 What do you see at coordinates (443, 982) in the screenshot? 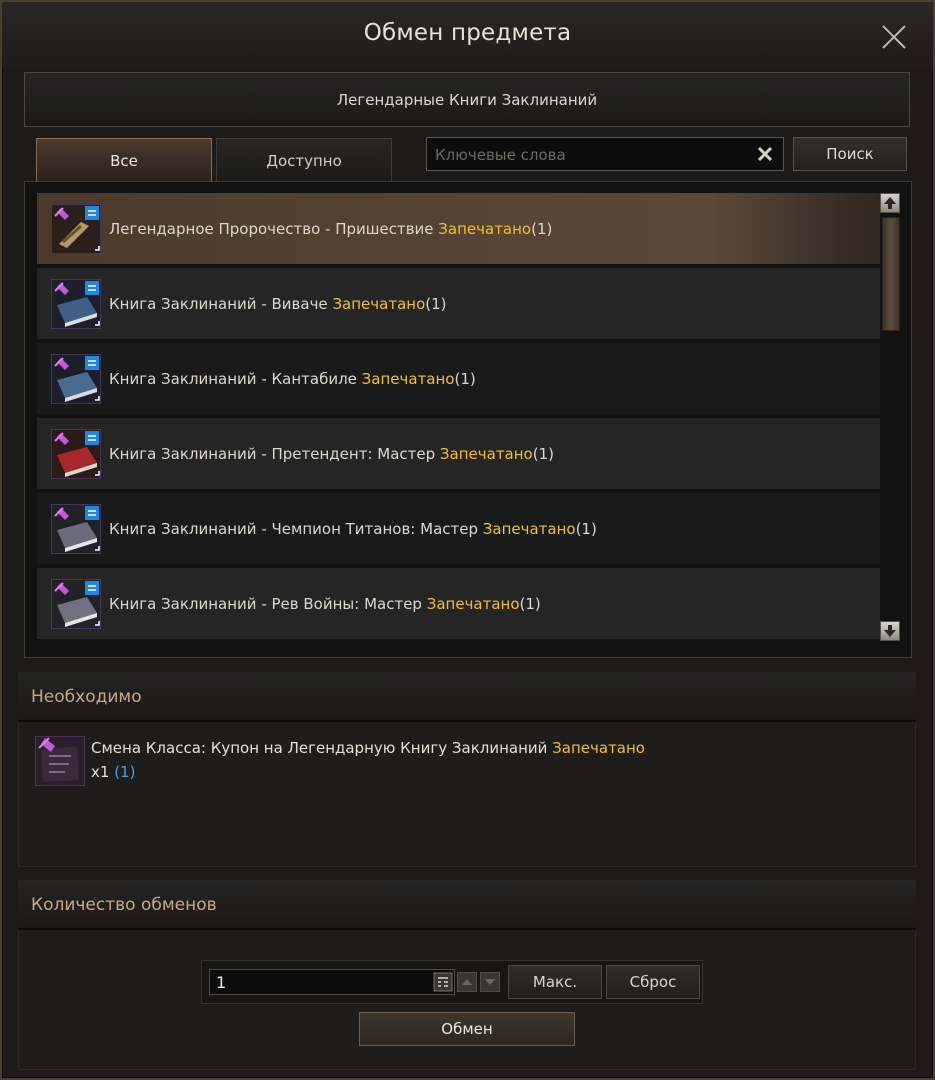
I see `calculator-icon` at bounding box center [443, 982].